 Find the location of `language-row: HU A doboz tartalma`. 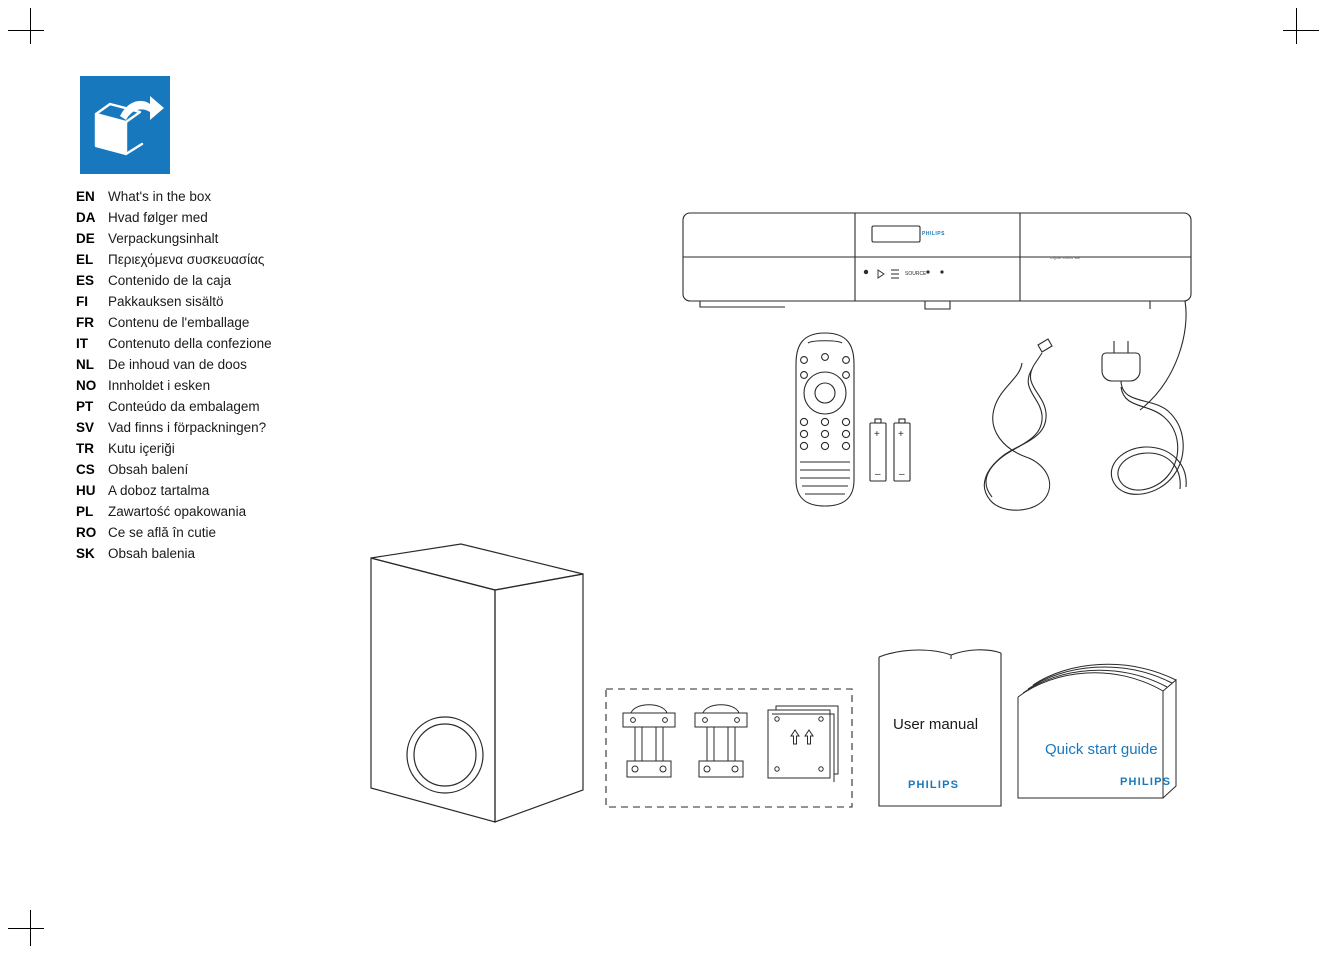

language-row: HU A doboz tartalma is located at coordinates (226, 490).